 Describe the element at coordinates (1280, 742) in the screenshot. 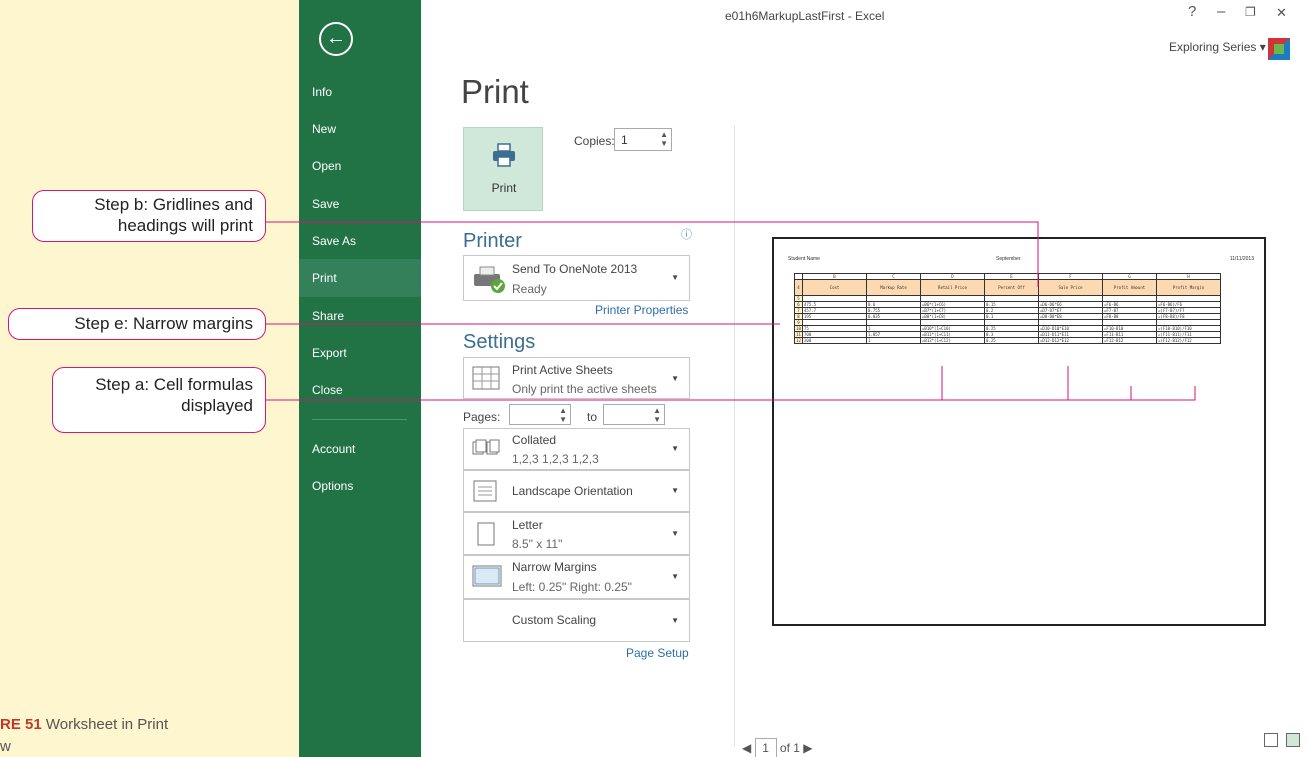

I see `view-toggles` at that location.